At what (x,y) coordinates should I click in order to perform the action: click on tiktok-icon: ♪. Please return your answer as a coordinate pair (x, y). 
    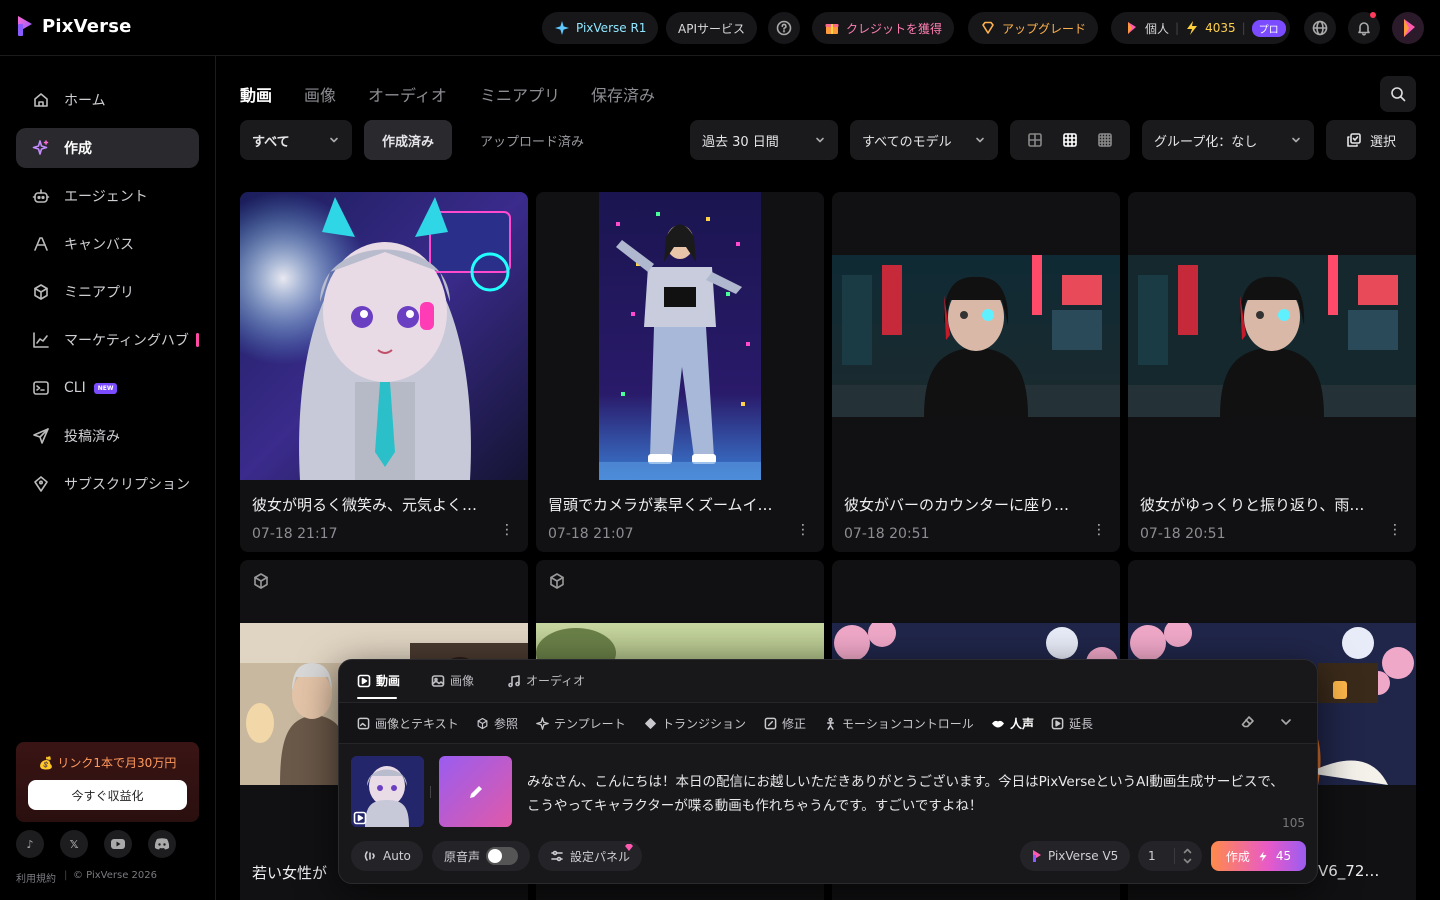
    Looking at the image, I should click on (30, 844).